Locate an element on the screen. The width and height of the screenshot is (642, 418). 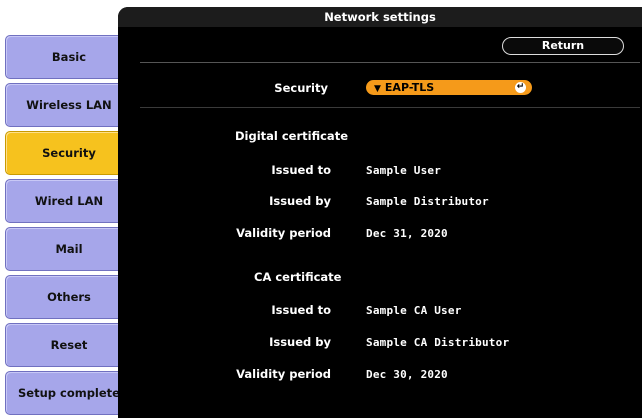
sidebar-item-label: Others is located at coordinates (69, 297).